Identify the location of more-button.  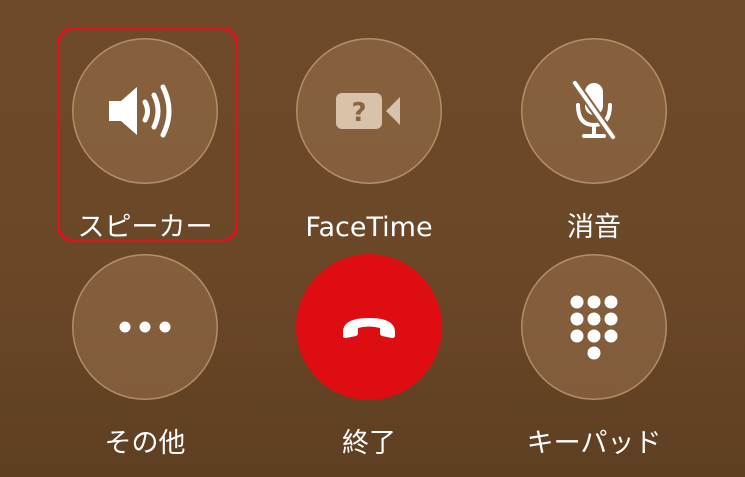
(145, 327).